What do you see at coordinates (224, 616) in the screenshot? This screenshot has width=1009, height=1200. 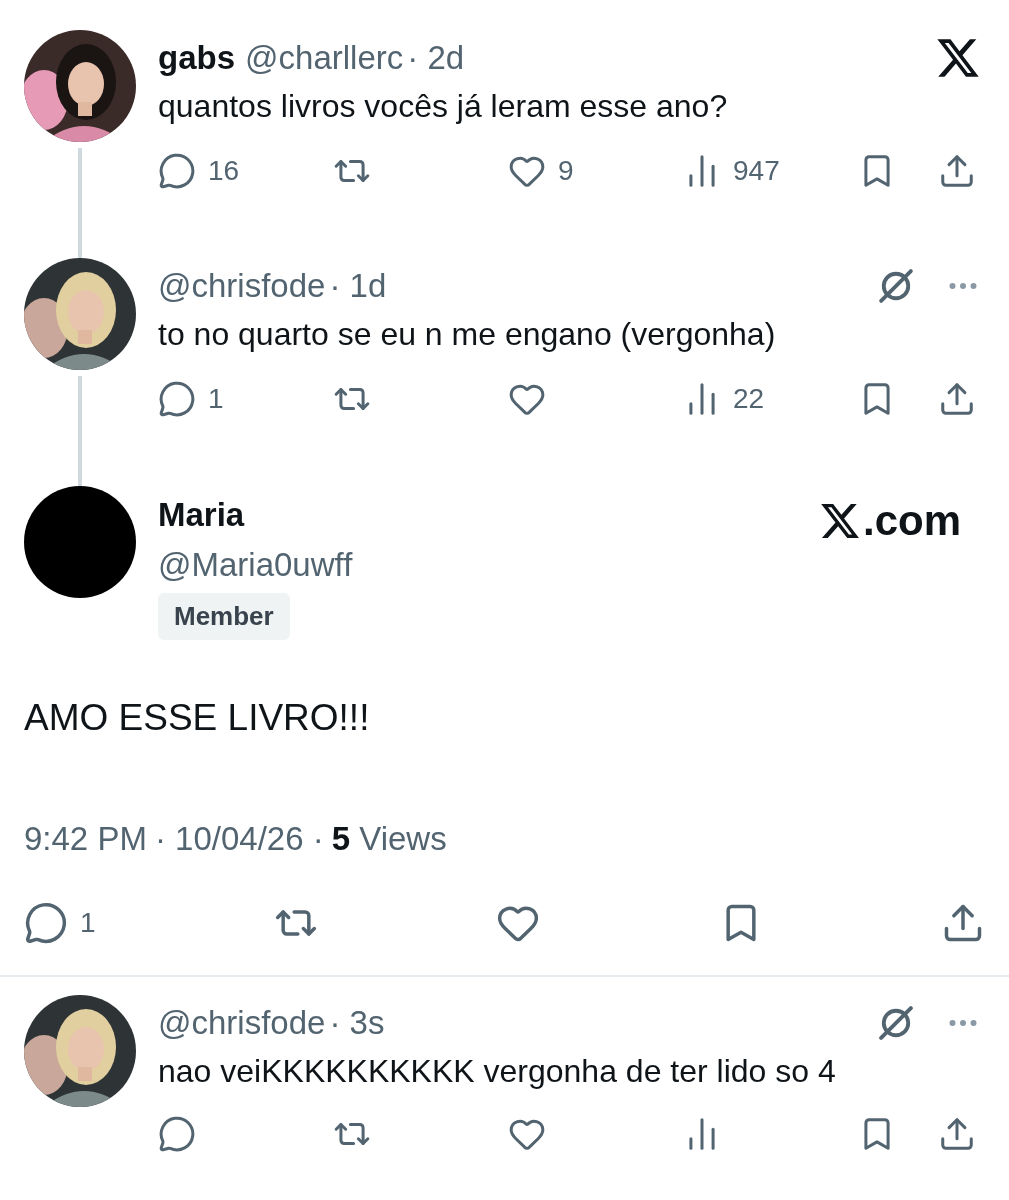 I see `member-badge: Member` at bounding box center [224, 616].